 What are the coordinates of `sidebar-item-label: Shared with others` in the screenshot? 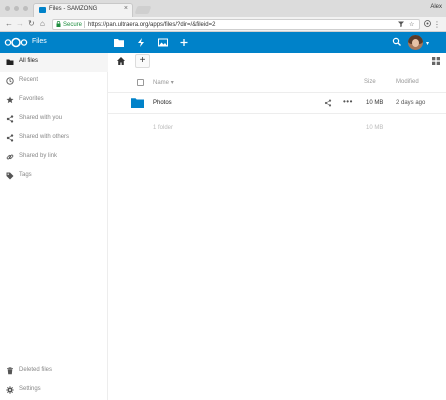 It's located at (44, 137).